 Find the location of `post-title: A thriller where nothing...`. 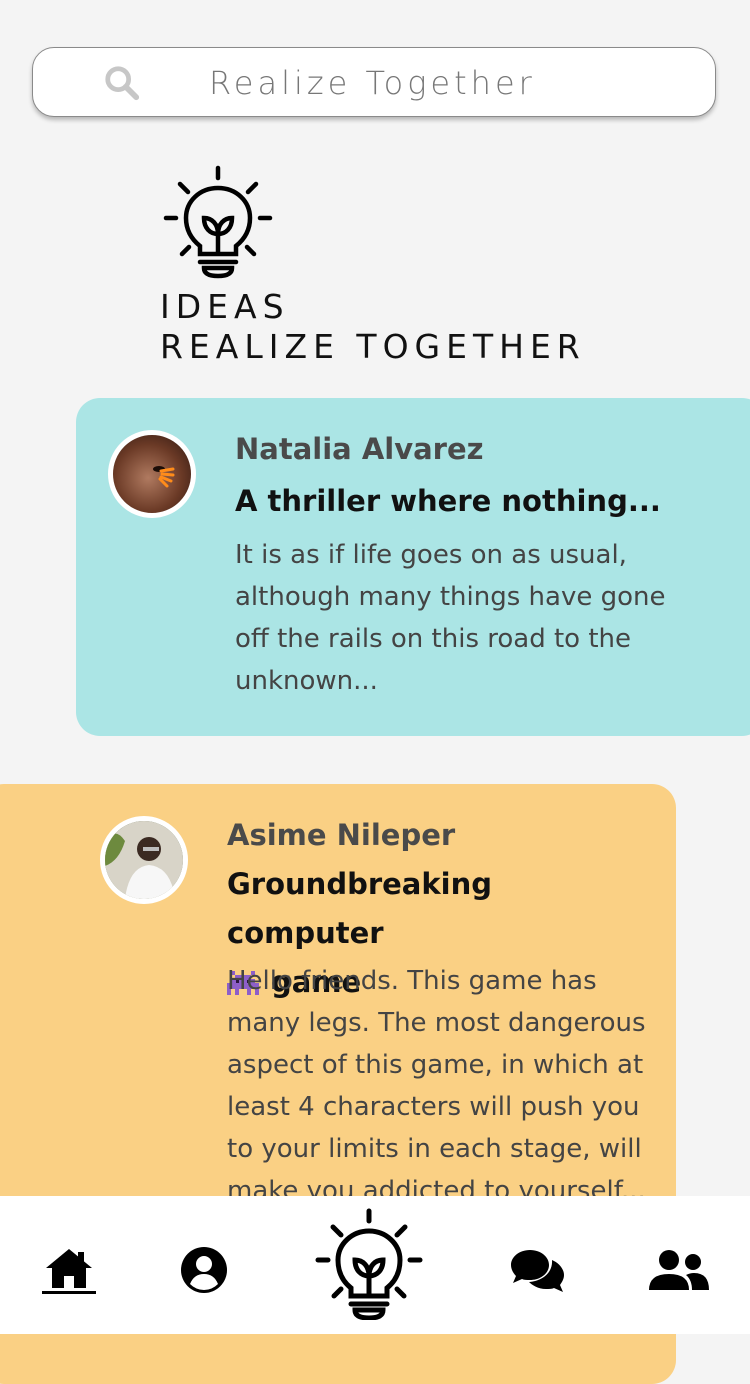

post-title: A thriller where nothing... is located at coordinates (448, 501).